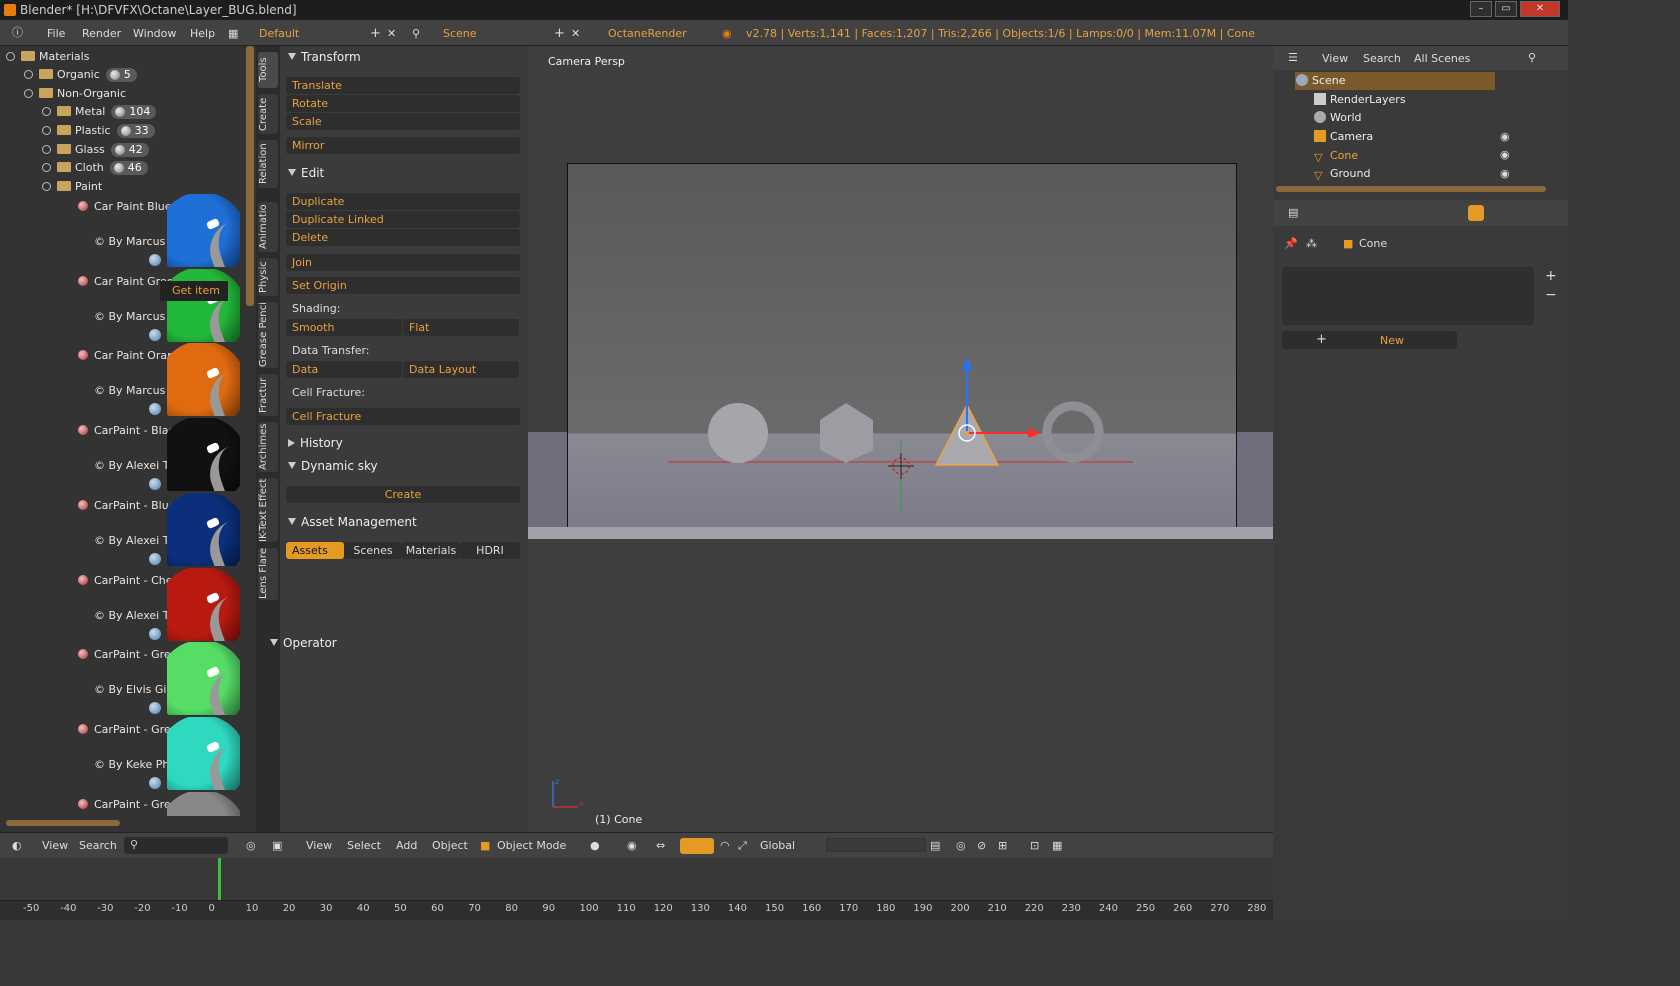 Image resolution: width=1680 pixels, height=986 pixels. Describe the element at coordinates (352, 522) in the screenshot. I see `panel-asset-management-header: Asset Management` at that location.